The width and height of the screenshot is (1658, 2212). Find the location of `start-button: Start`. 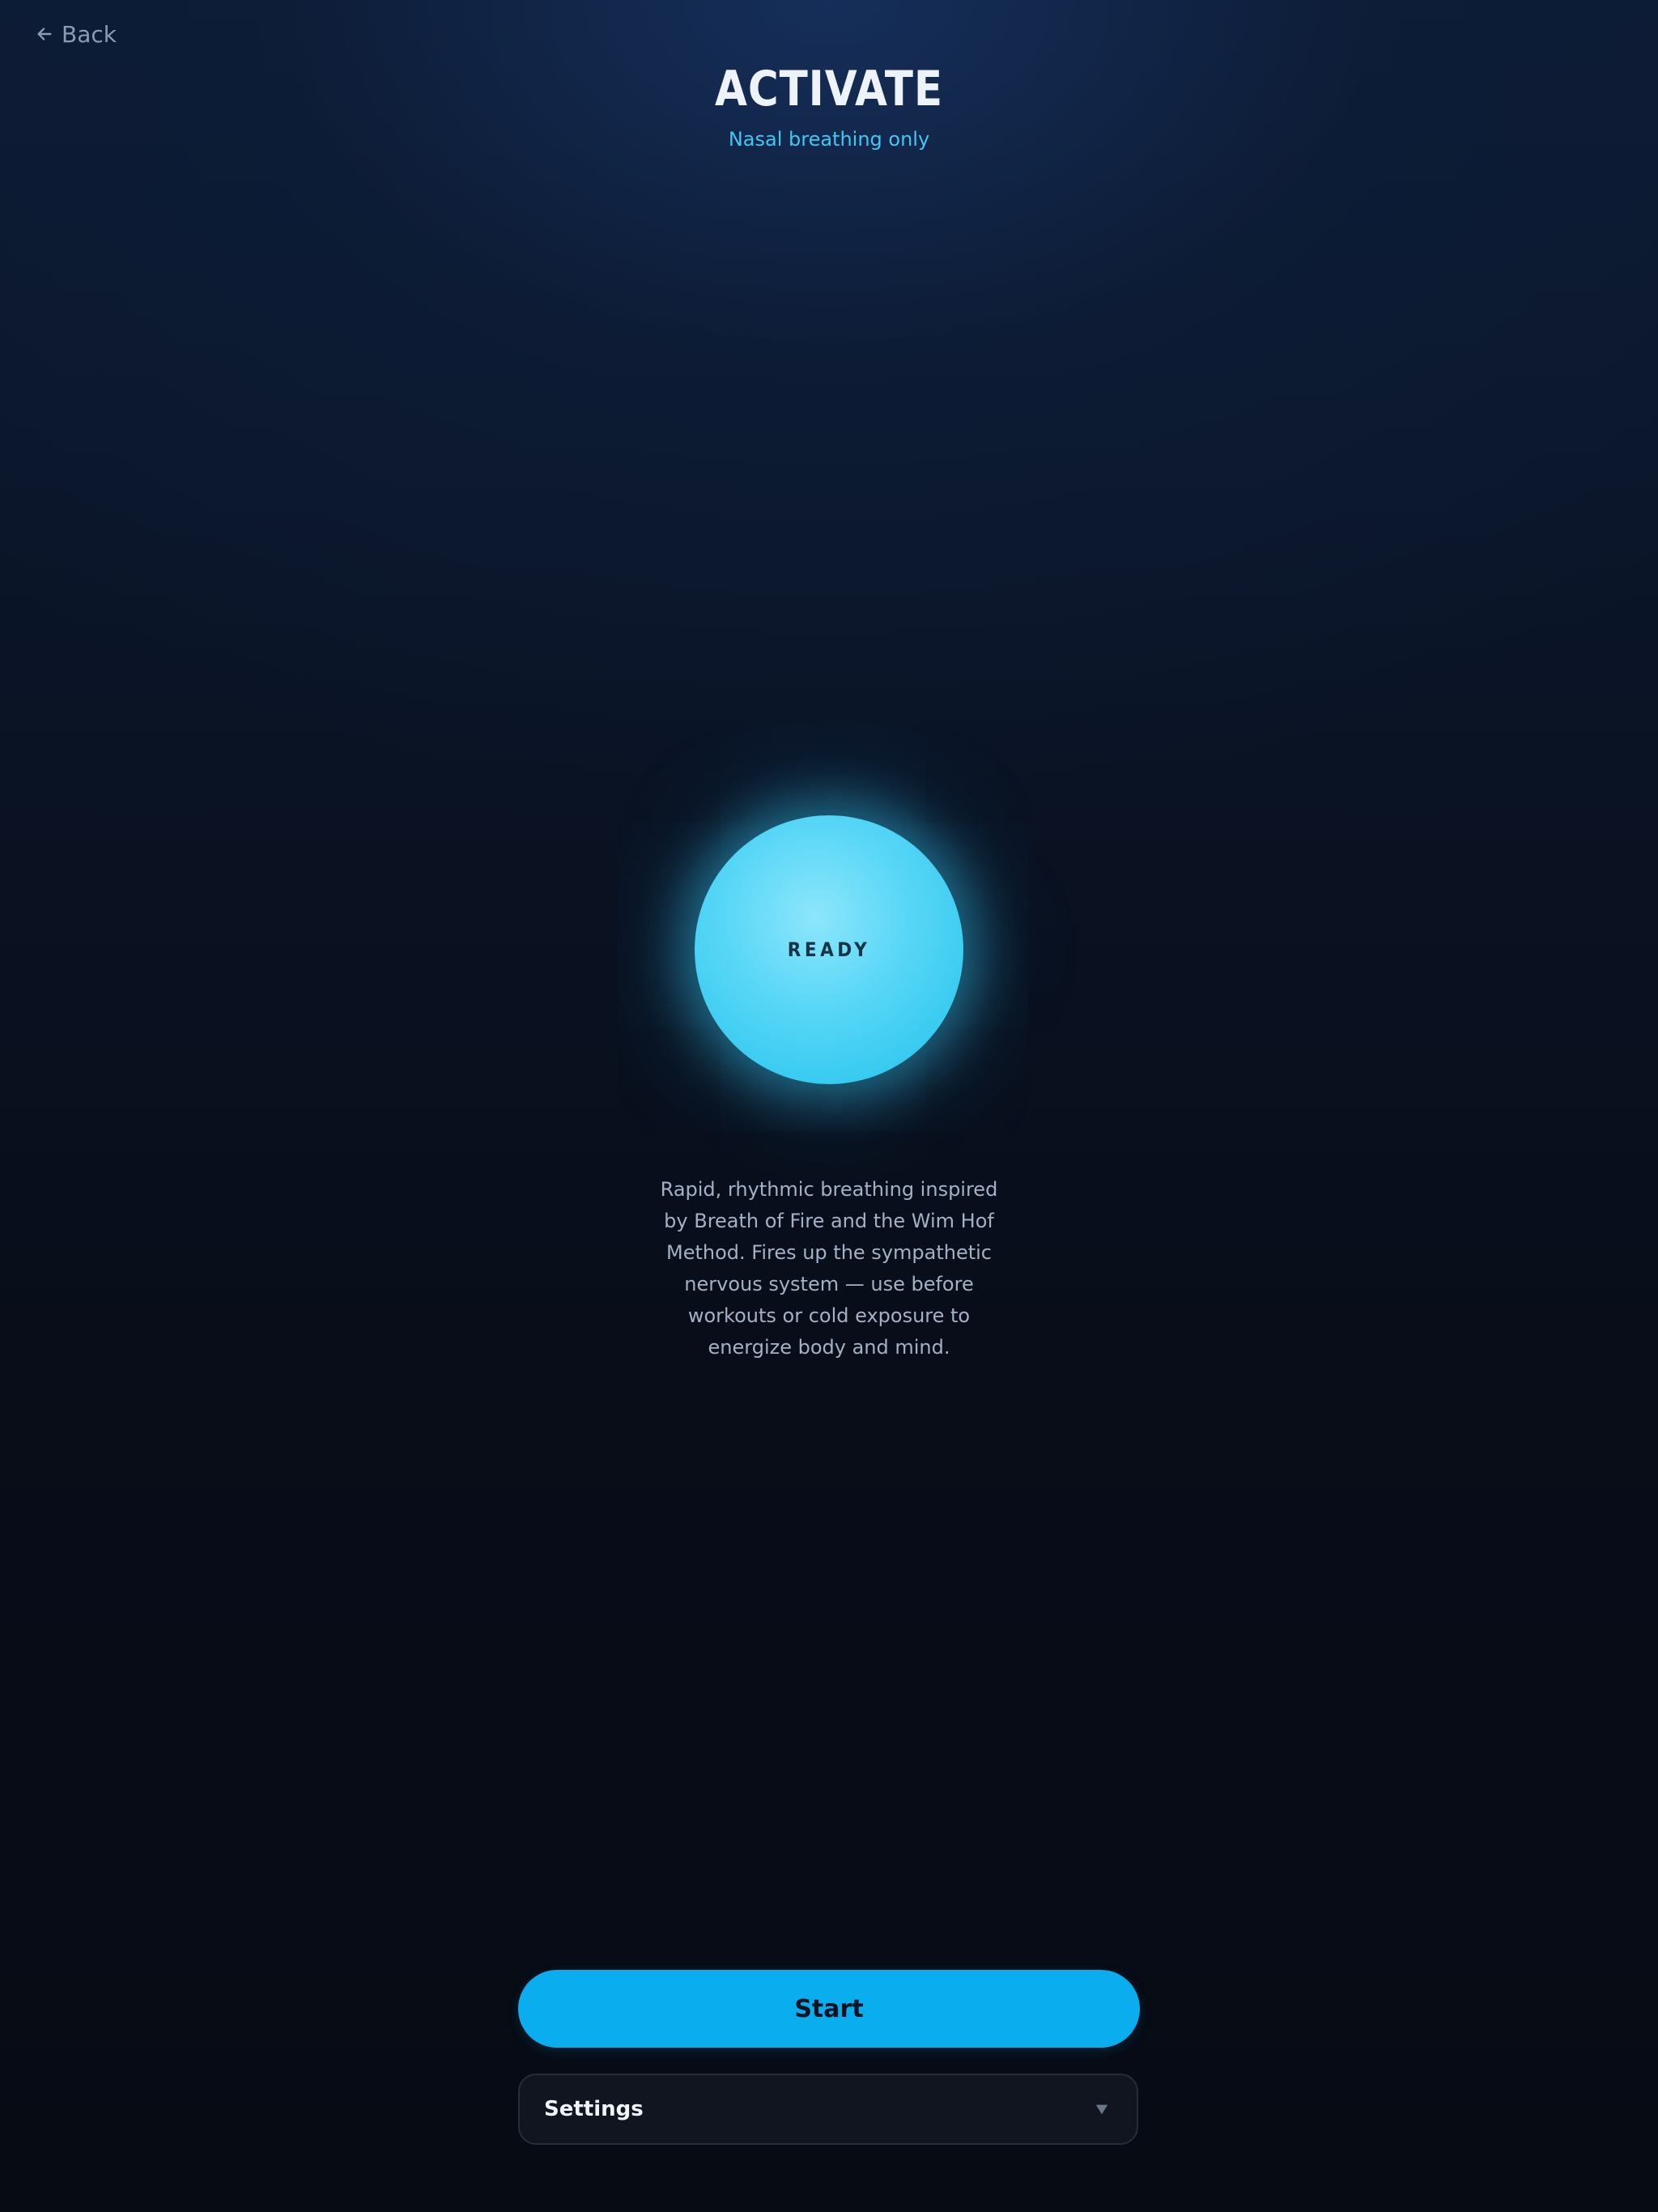

start-button: Start is located at coordinates (829, 2009).